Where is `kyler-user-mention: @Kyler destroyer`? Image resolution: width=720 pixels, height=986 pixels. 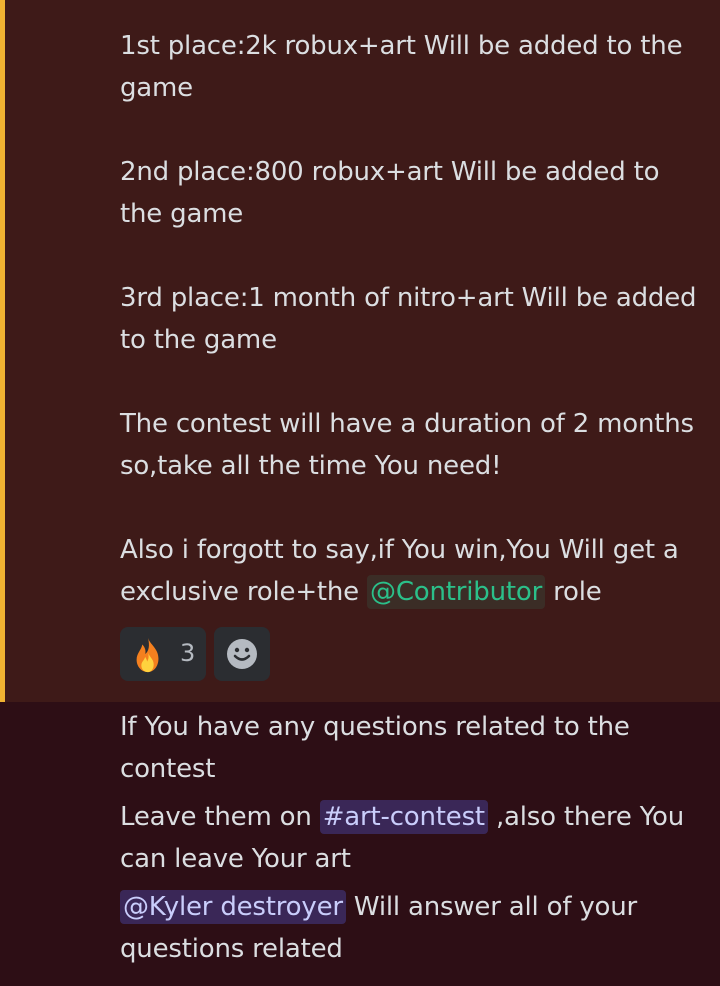 kyler-user-mention: @Kyler destroyer is located at coordinates (233, 907).